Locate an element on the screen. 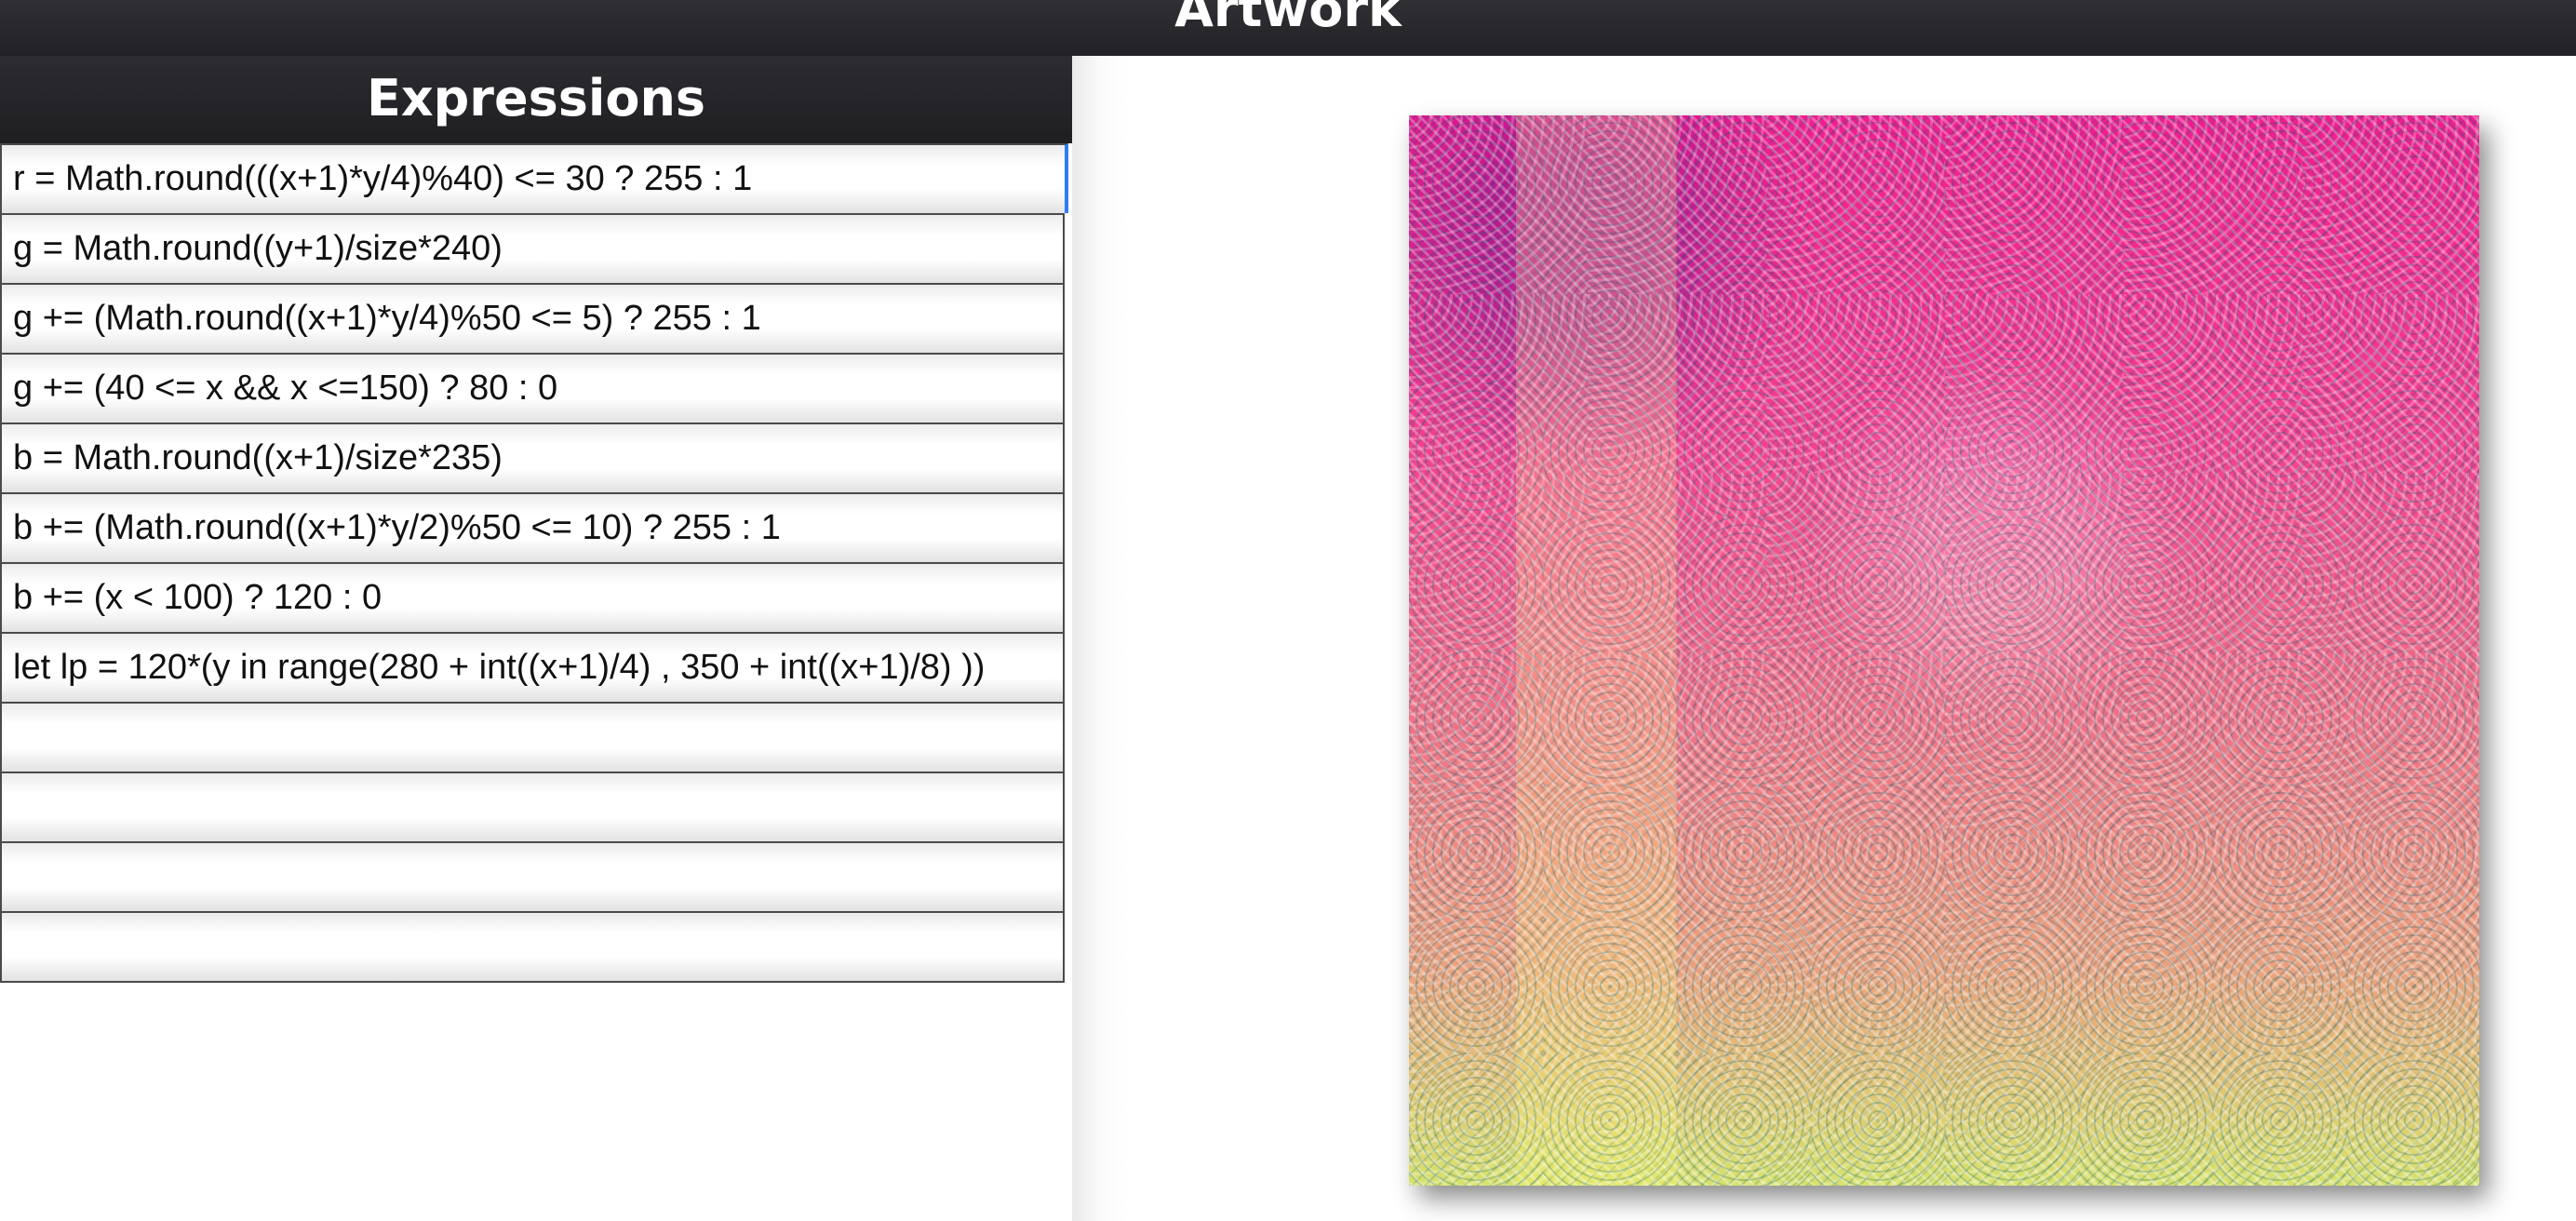 This screenshot has height=1221, width=2576. expressions-header: Expressions is located at coordinates (536, 99).